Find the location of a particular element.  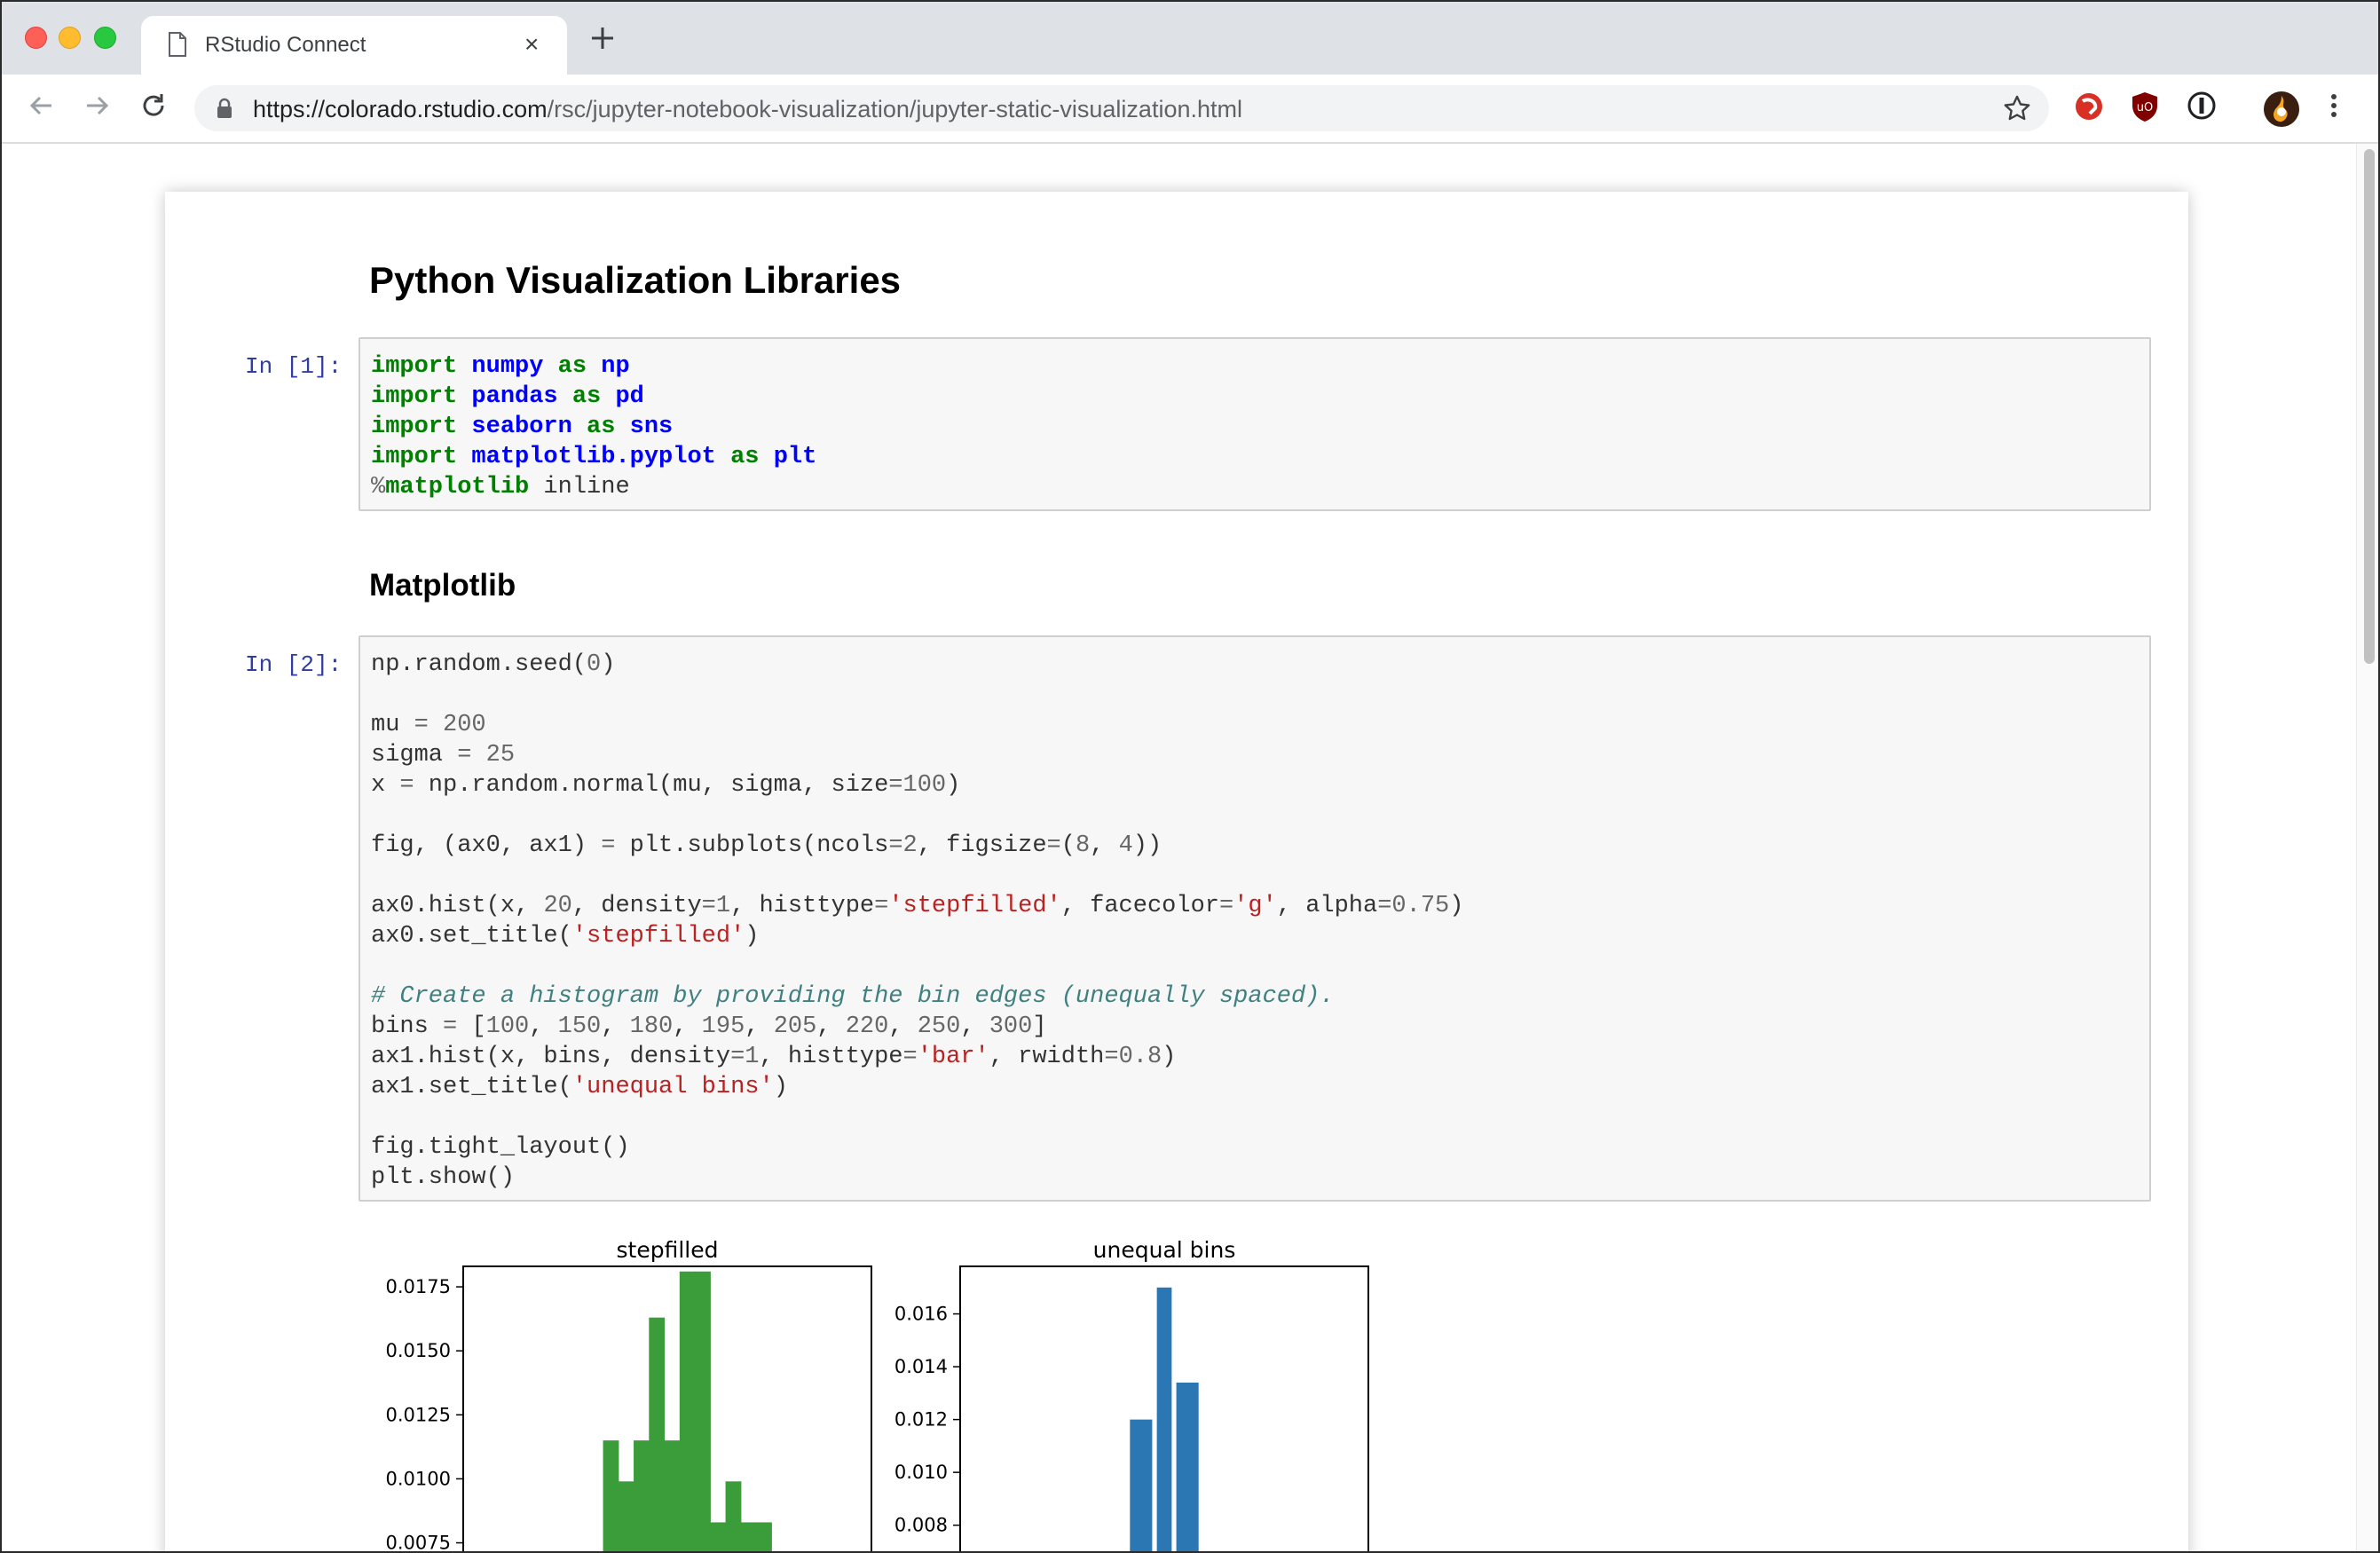

svg-text: uO is located at coordinates (2145, 107).